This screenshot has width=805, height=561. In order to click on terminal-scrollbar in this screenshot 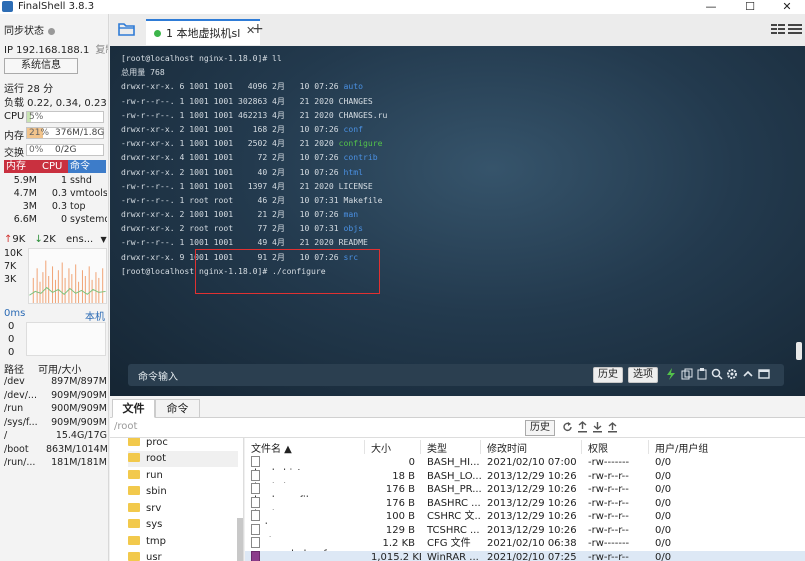, I will do `click(799, 351)`.